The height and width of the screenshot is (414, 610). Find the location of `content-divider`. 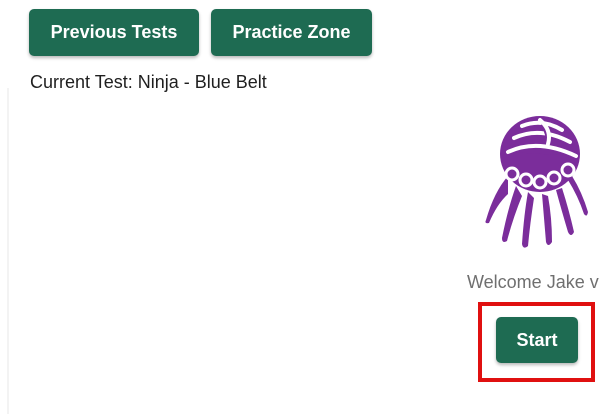

content-divider is located at coordinates (8, 251).